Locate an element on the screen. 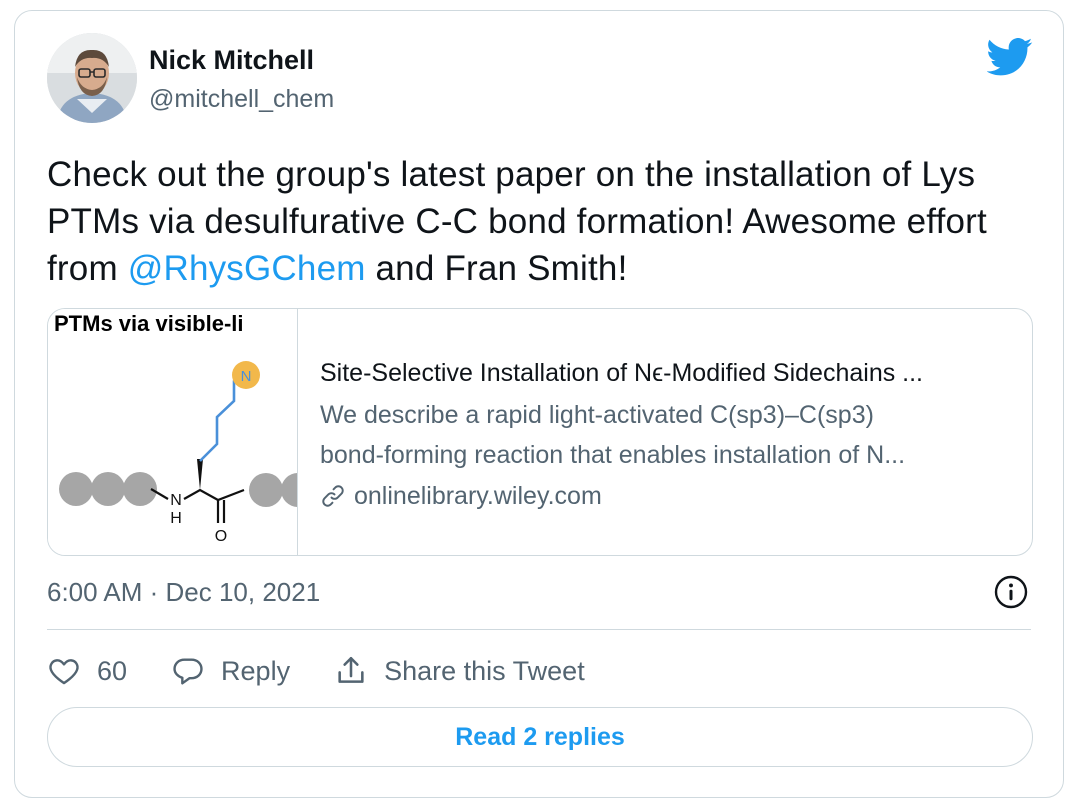  read-replies-button: Read 2 replies is located at coordinates (540, 737).